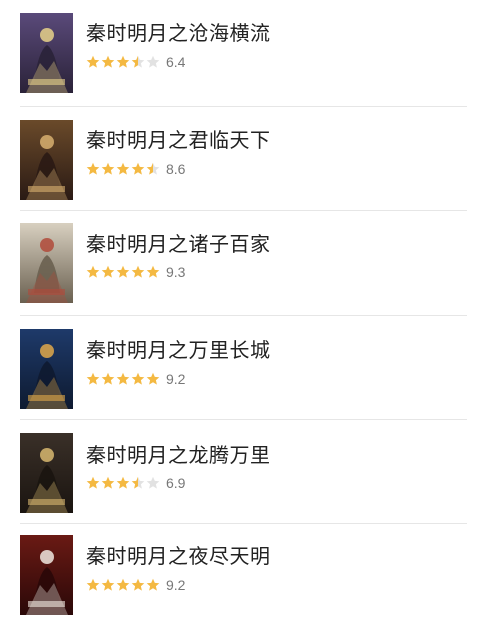 The height and width of the screenshot is (621, 483). Describe the element at coordinates (176, 483) in the screenshot. I see `rating-score: 6.9` at that location.